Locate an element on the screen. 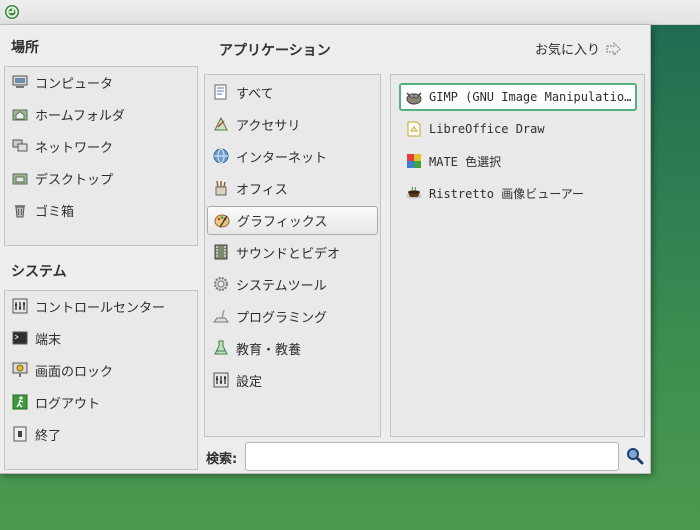 The width and height of the screenshot is (700, 530). category-education-label: 教育・教養 is located at coordinates (269, 350).